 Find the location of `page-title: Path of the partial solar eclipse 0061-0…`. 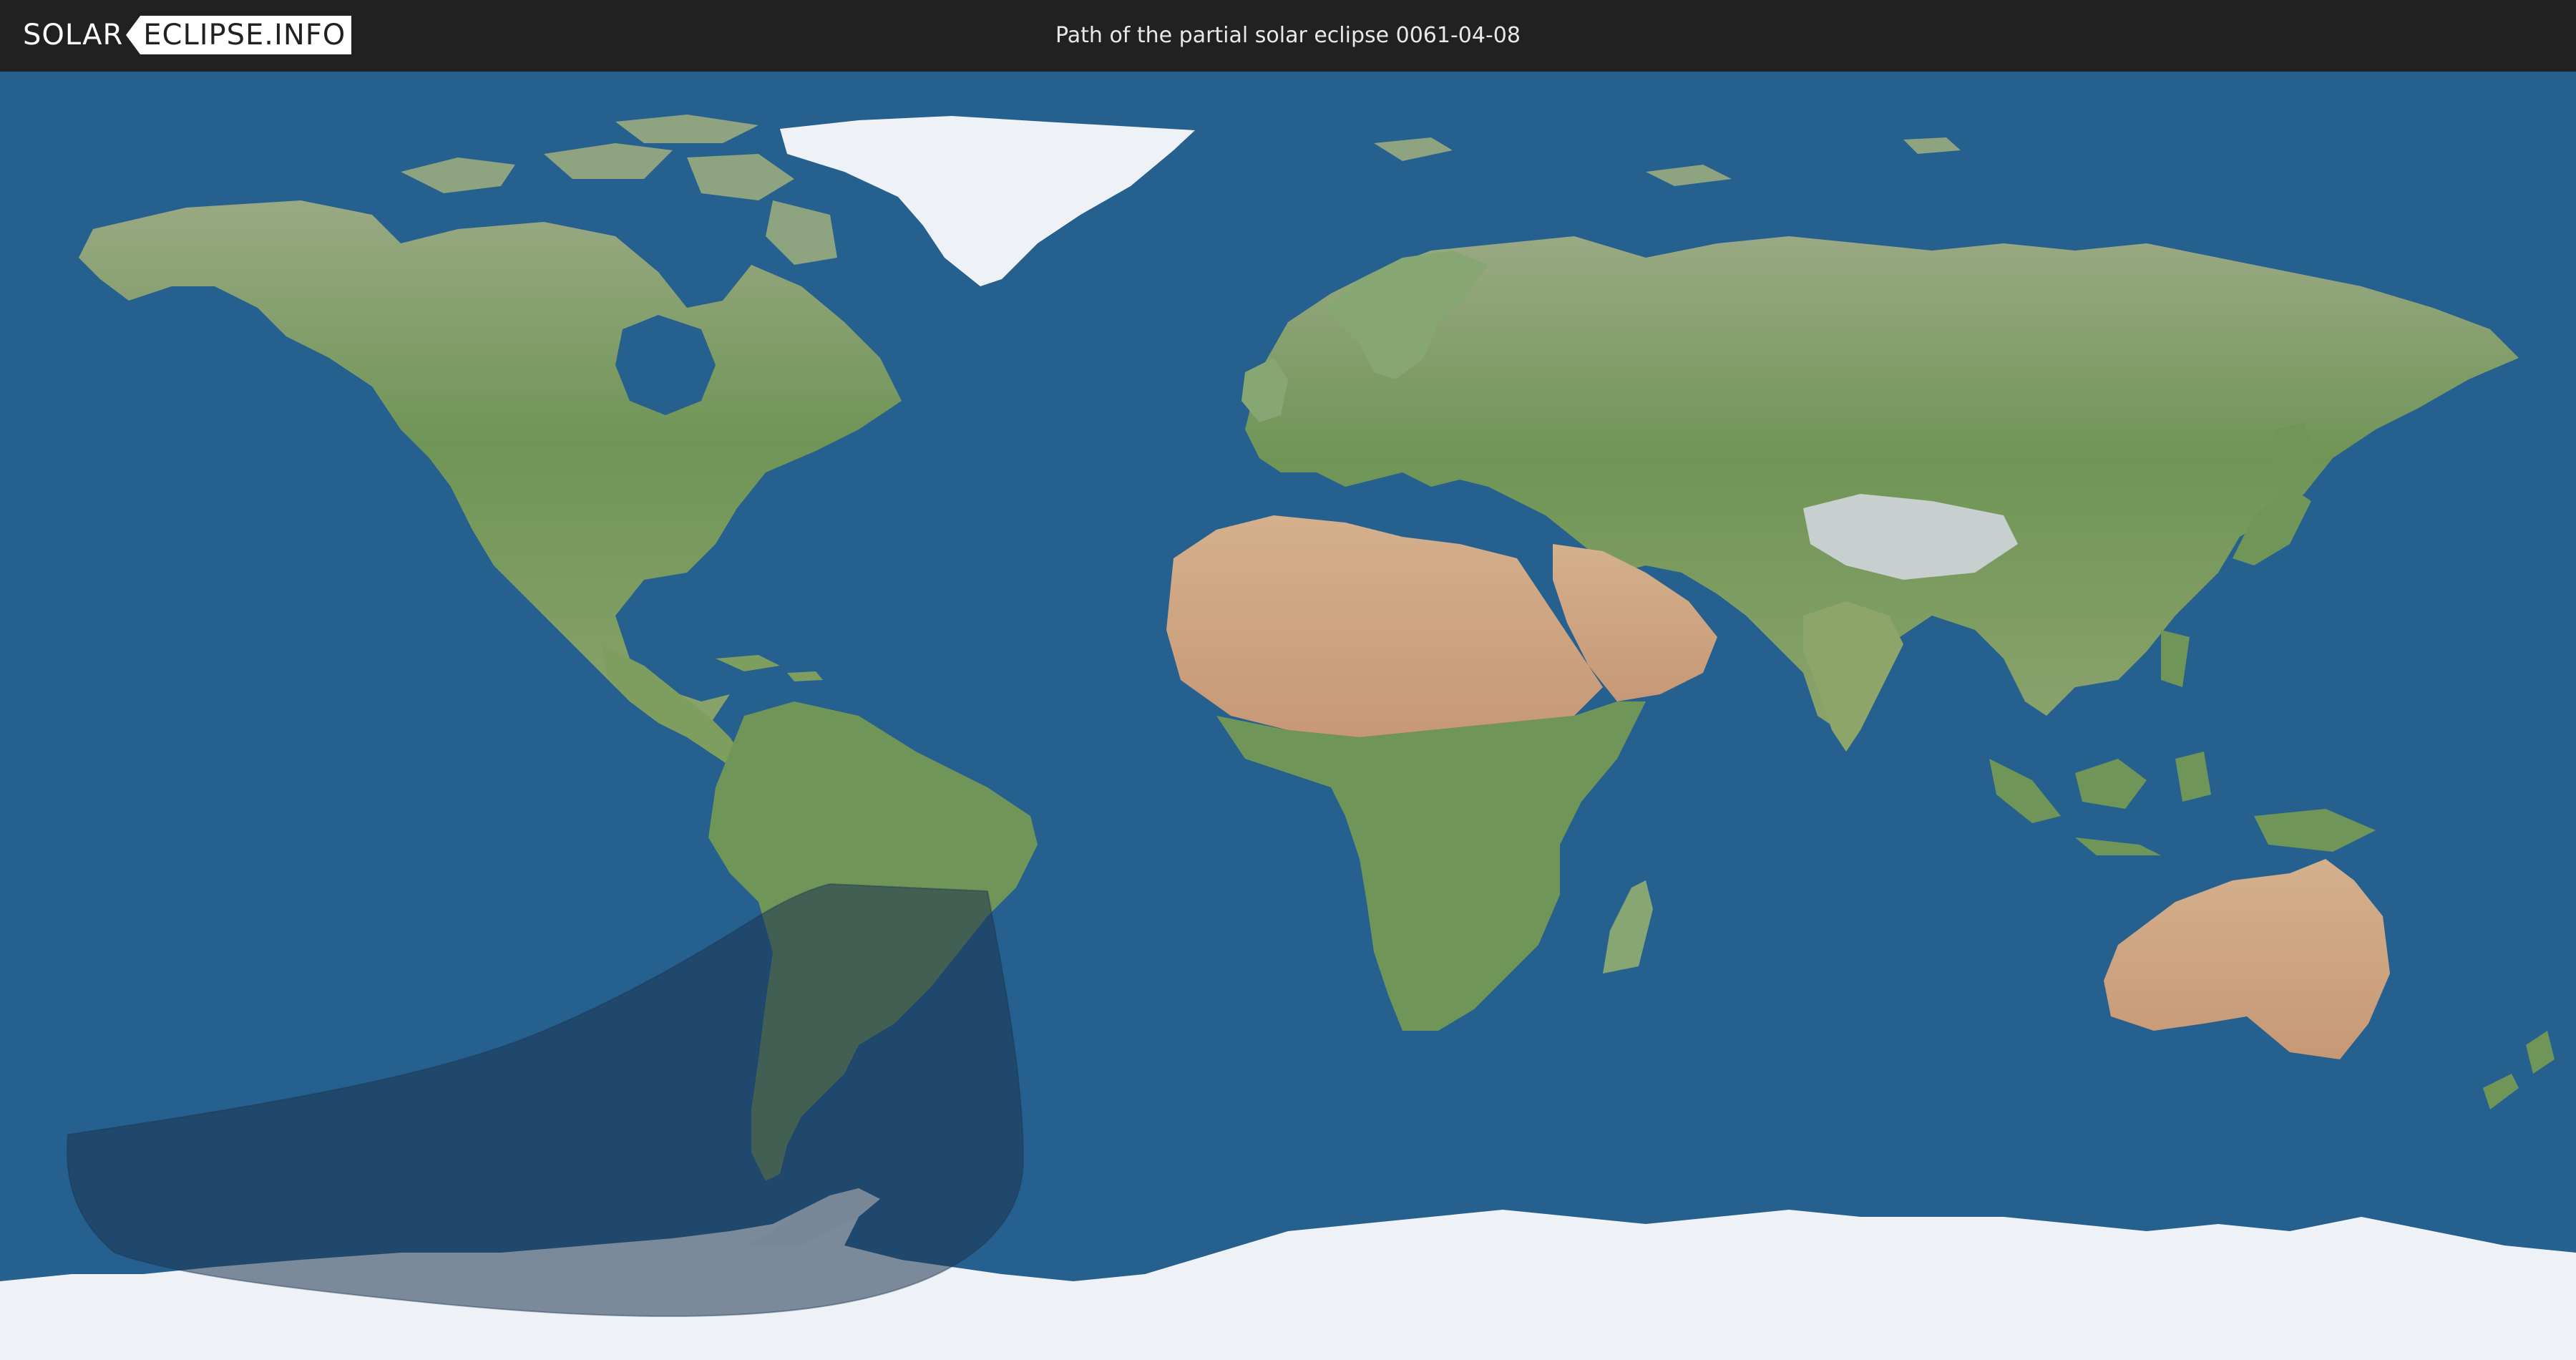

page-title: Path of the partial solar eclipse 0061-0… is located at coordinates (1288, 35).